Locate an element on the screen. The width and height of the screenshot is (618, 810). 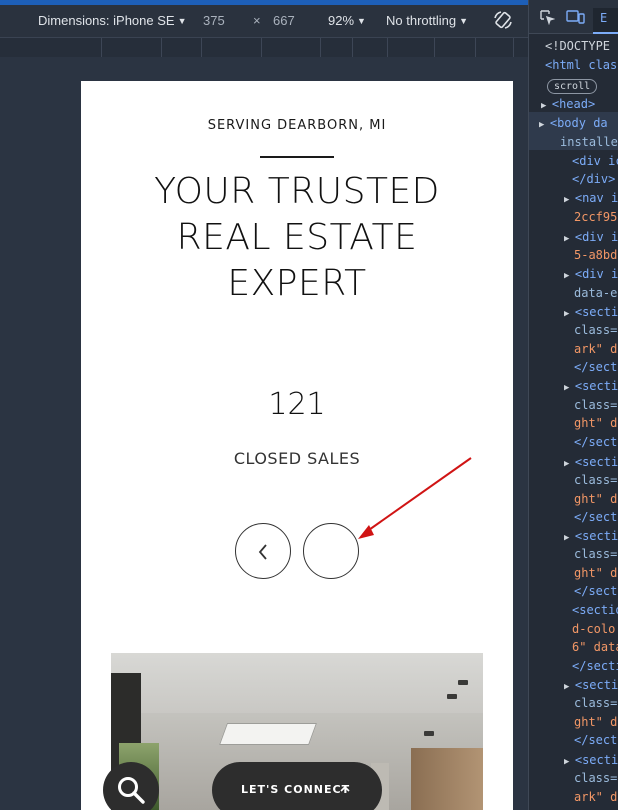
dom-tree-line: d-colo is located at coordinates (593, 629).